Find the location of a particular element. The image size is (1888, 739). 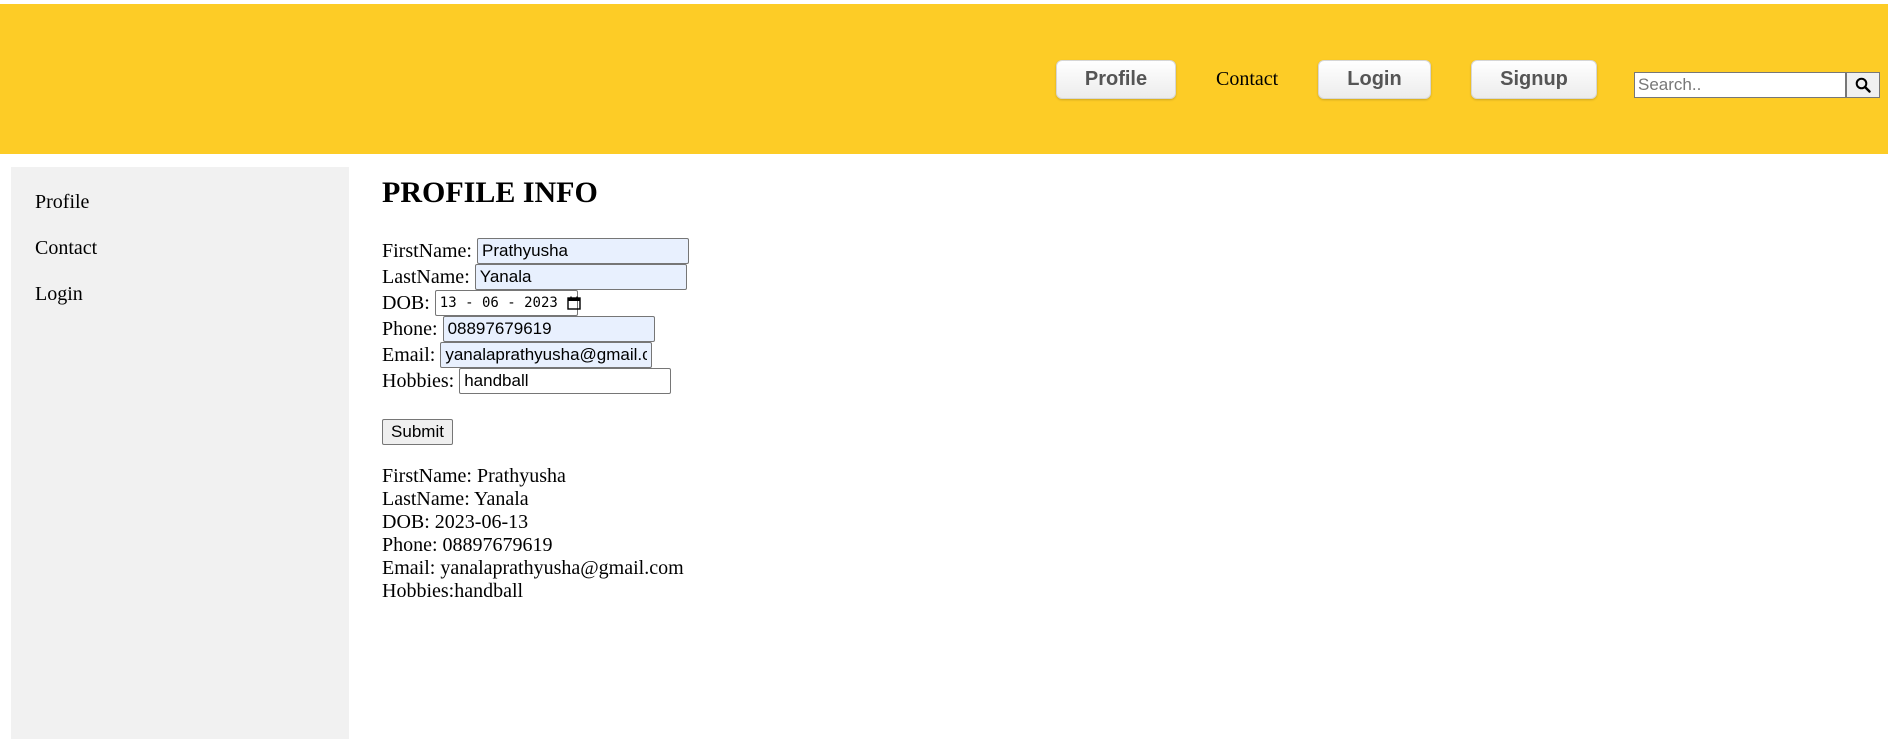

dob-field: 13 - 06 - 2023 is located at coordinates (507, 303).